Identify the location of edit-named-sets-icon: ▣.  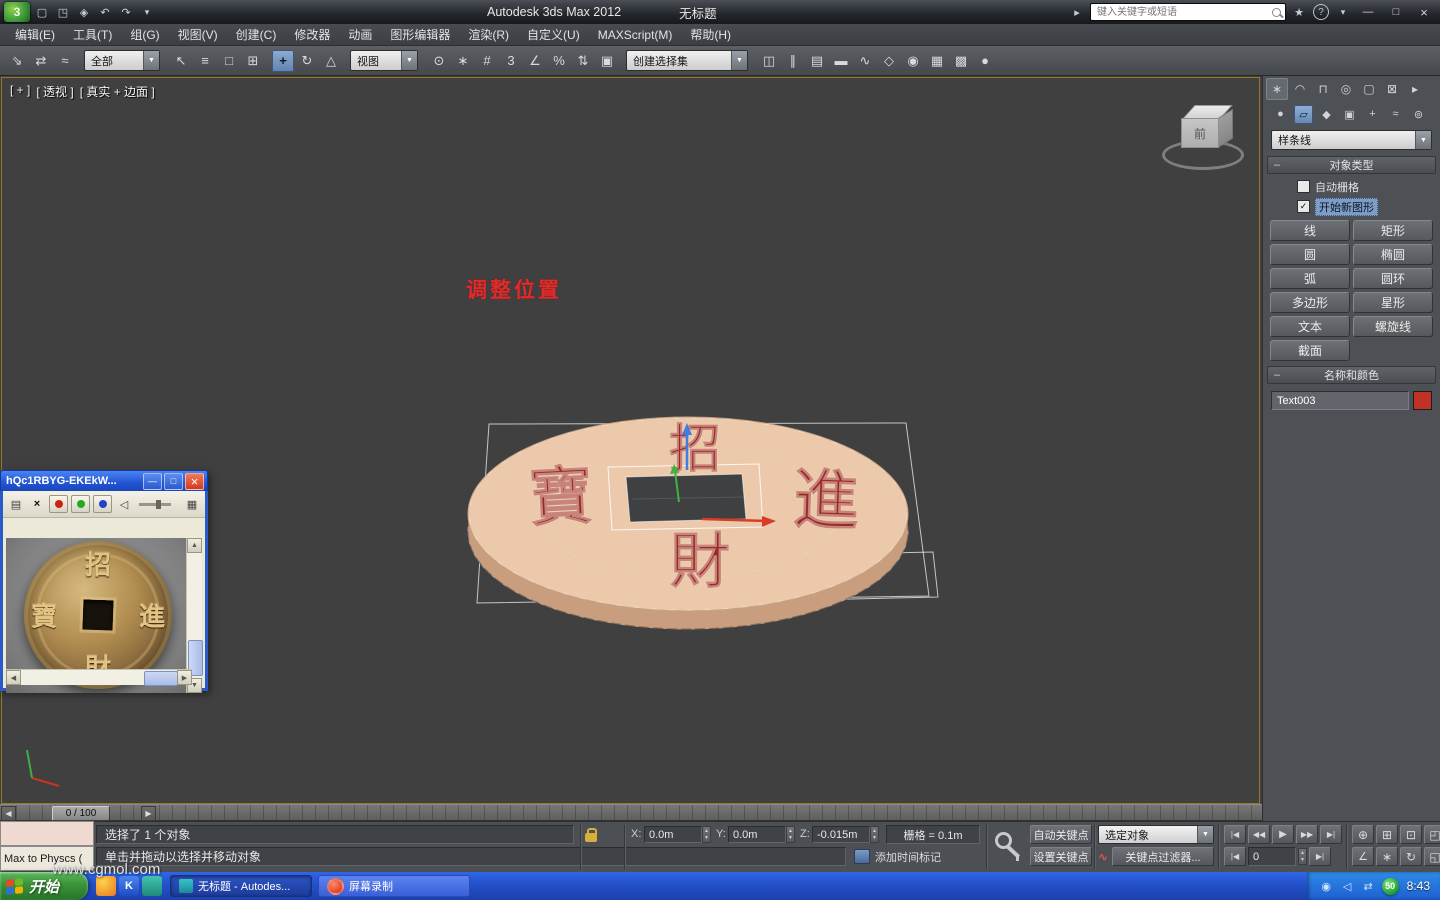
(607, 61).